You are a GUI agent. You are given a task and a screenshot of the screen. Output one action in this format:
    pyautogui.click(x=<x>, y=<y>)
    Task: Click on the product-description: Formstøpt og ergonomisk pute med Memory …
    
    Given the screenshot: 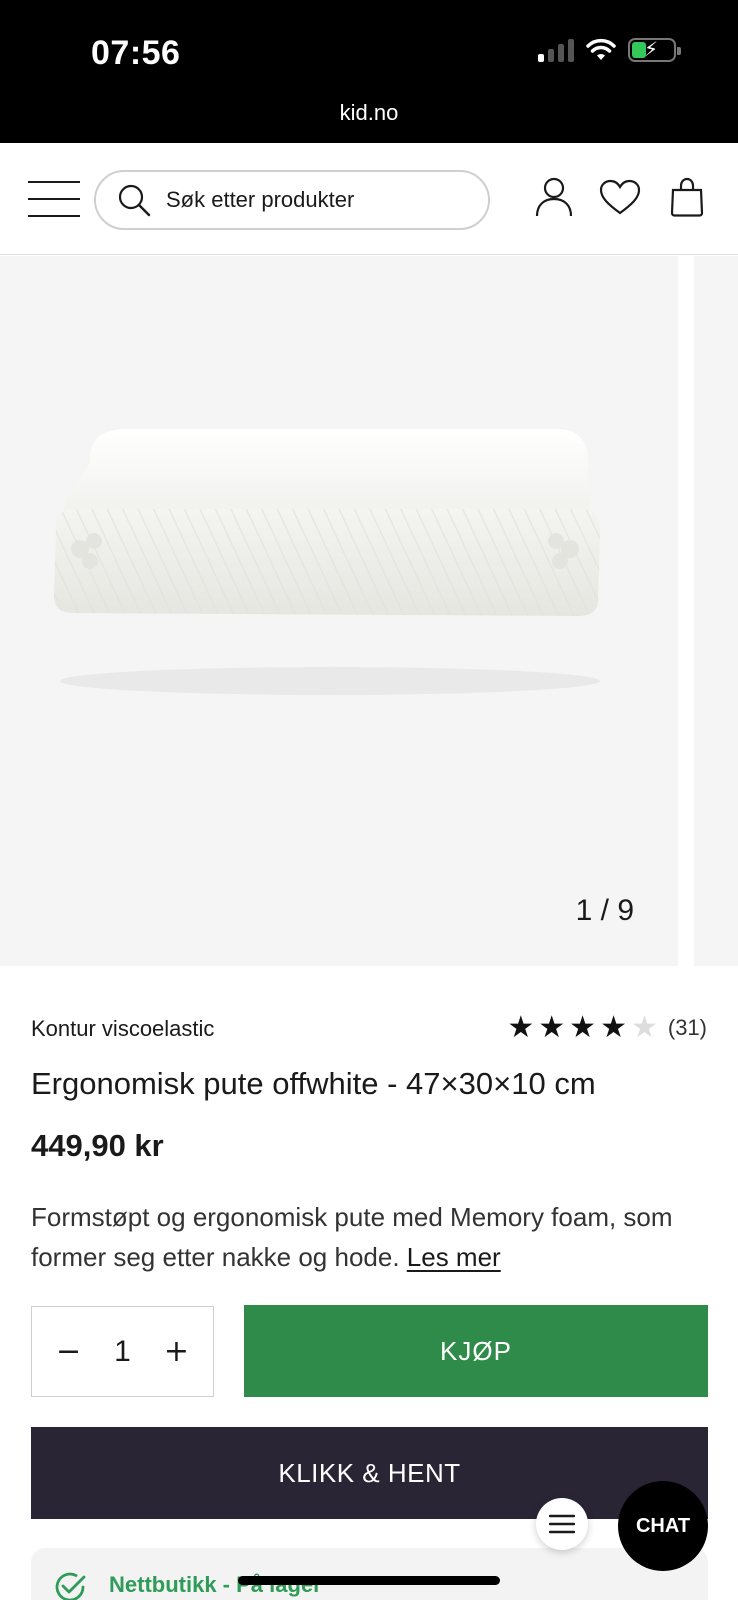 What is the action you would take?
    pyautogui.click(x=371, y=1237)
    